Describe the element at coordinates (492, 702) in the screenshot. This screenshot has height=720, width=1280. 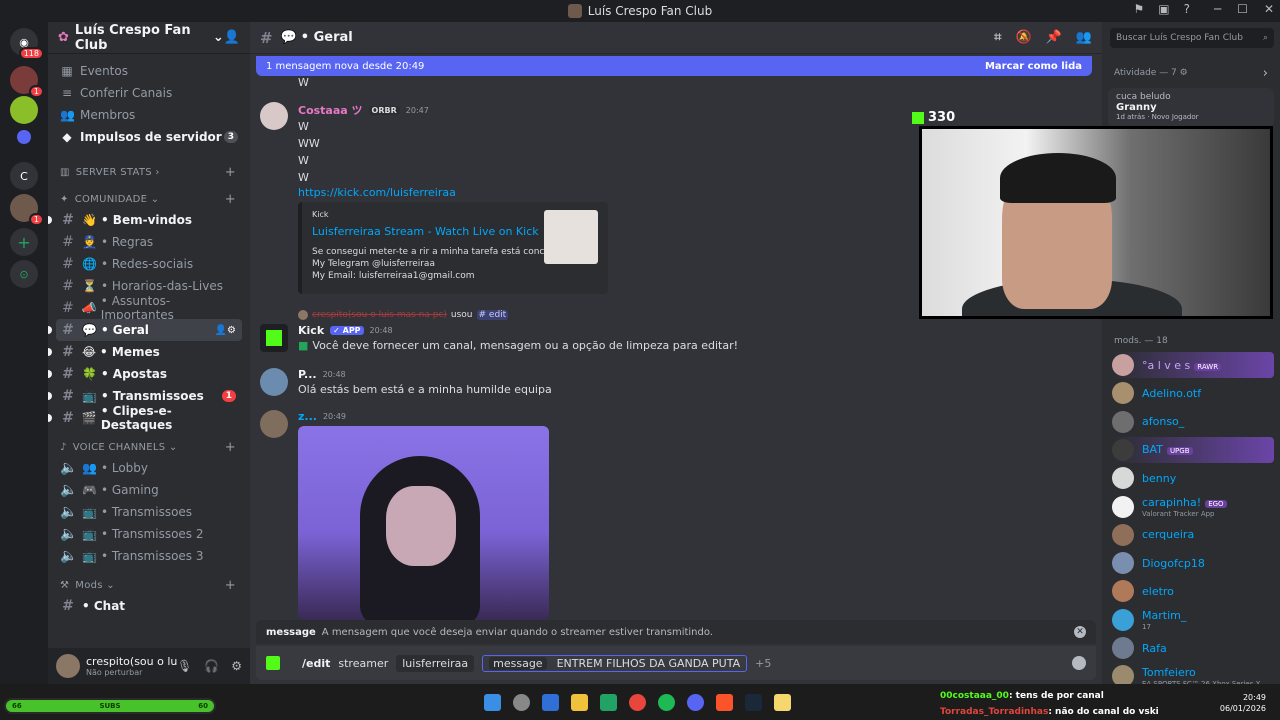
I see `windows-start-icon` at that location.